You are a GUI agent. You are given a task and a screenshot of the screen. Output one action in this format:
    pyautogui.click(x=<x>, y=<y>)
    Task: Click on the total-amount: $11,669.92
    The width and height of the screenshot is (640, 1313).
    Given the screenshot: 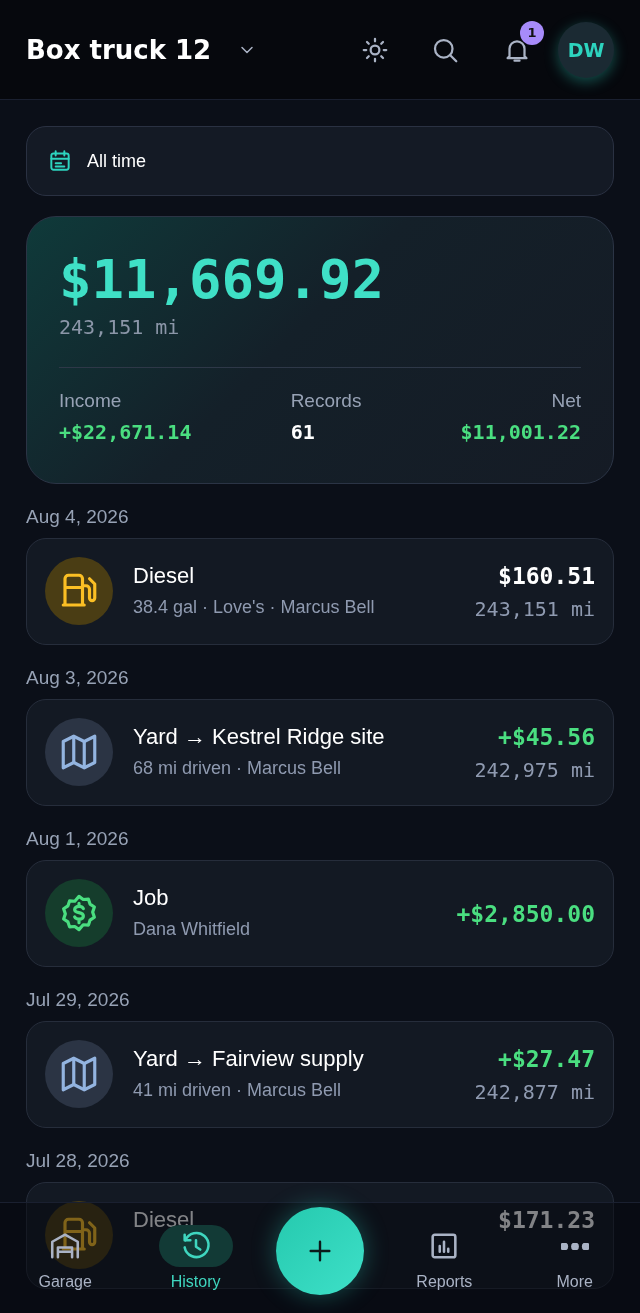 What is the action you would take?
    pyautogui.click(x=222, y=280)
    